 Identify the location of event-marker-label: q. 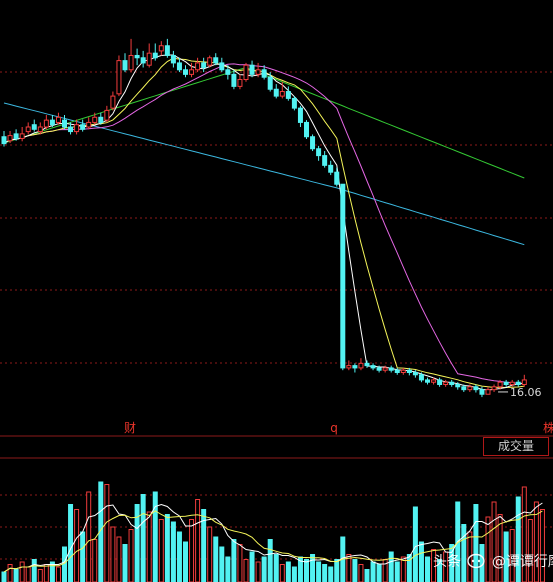
(334, 428).